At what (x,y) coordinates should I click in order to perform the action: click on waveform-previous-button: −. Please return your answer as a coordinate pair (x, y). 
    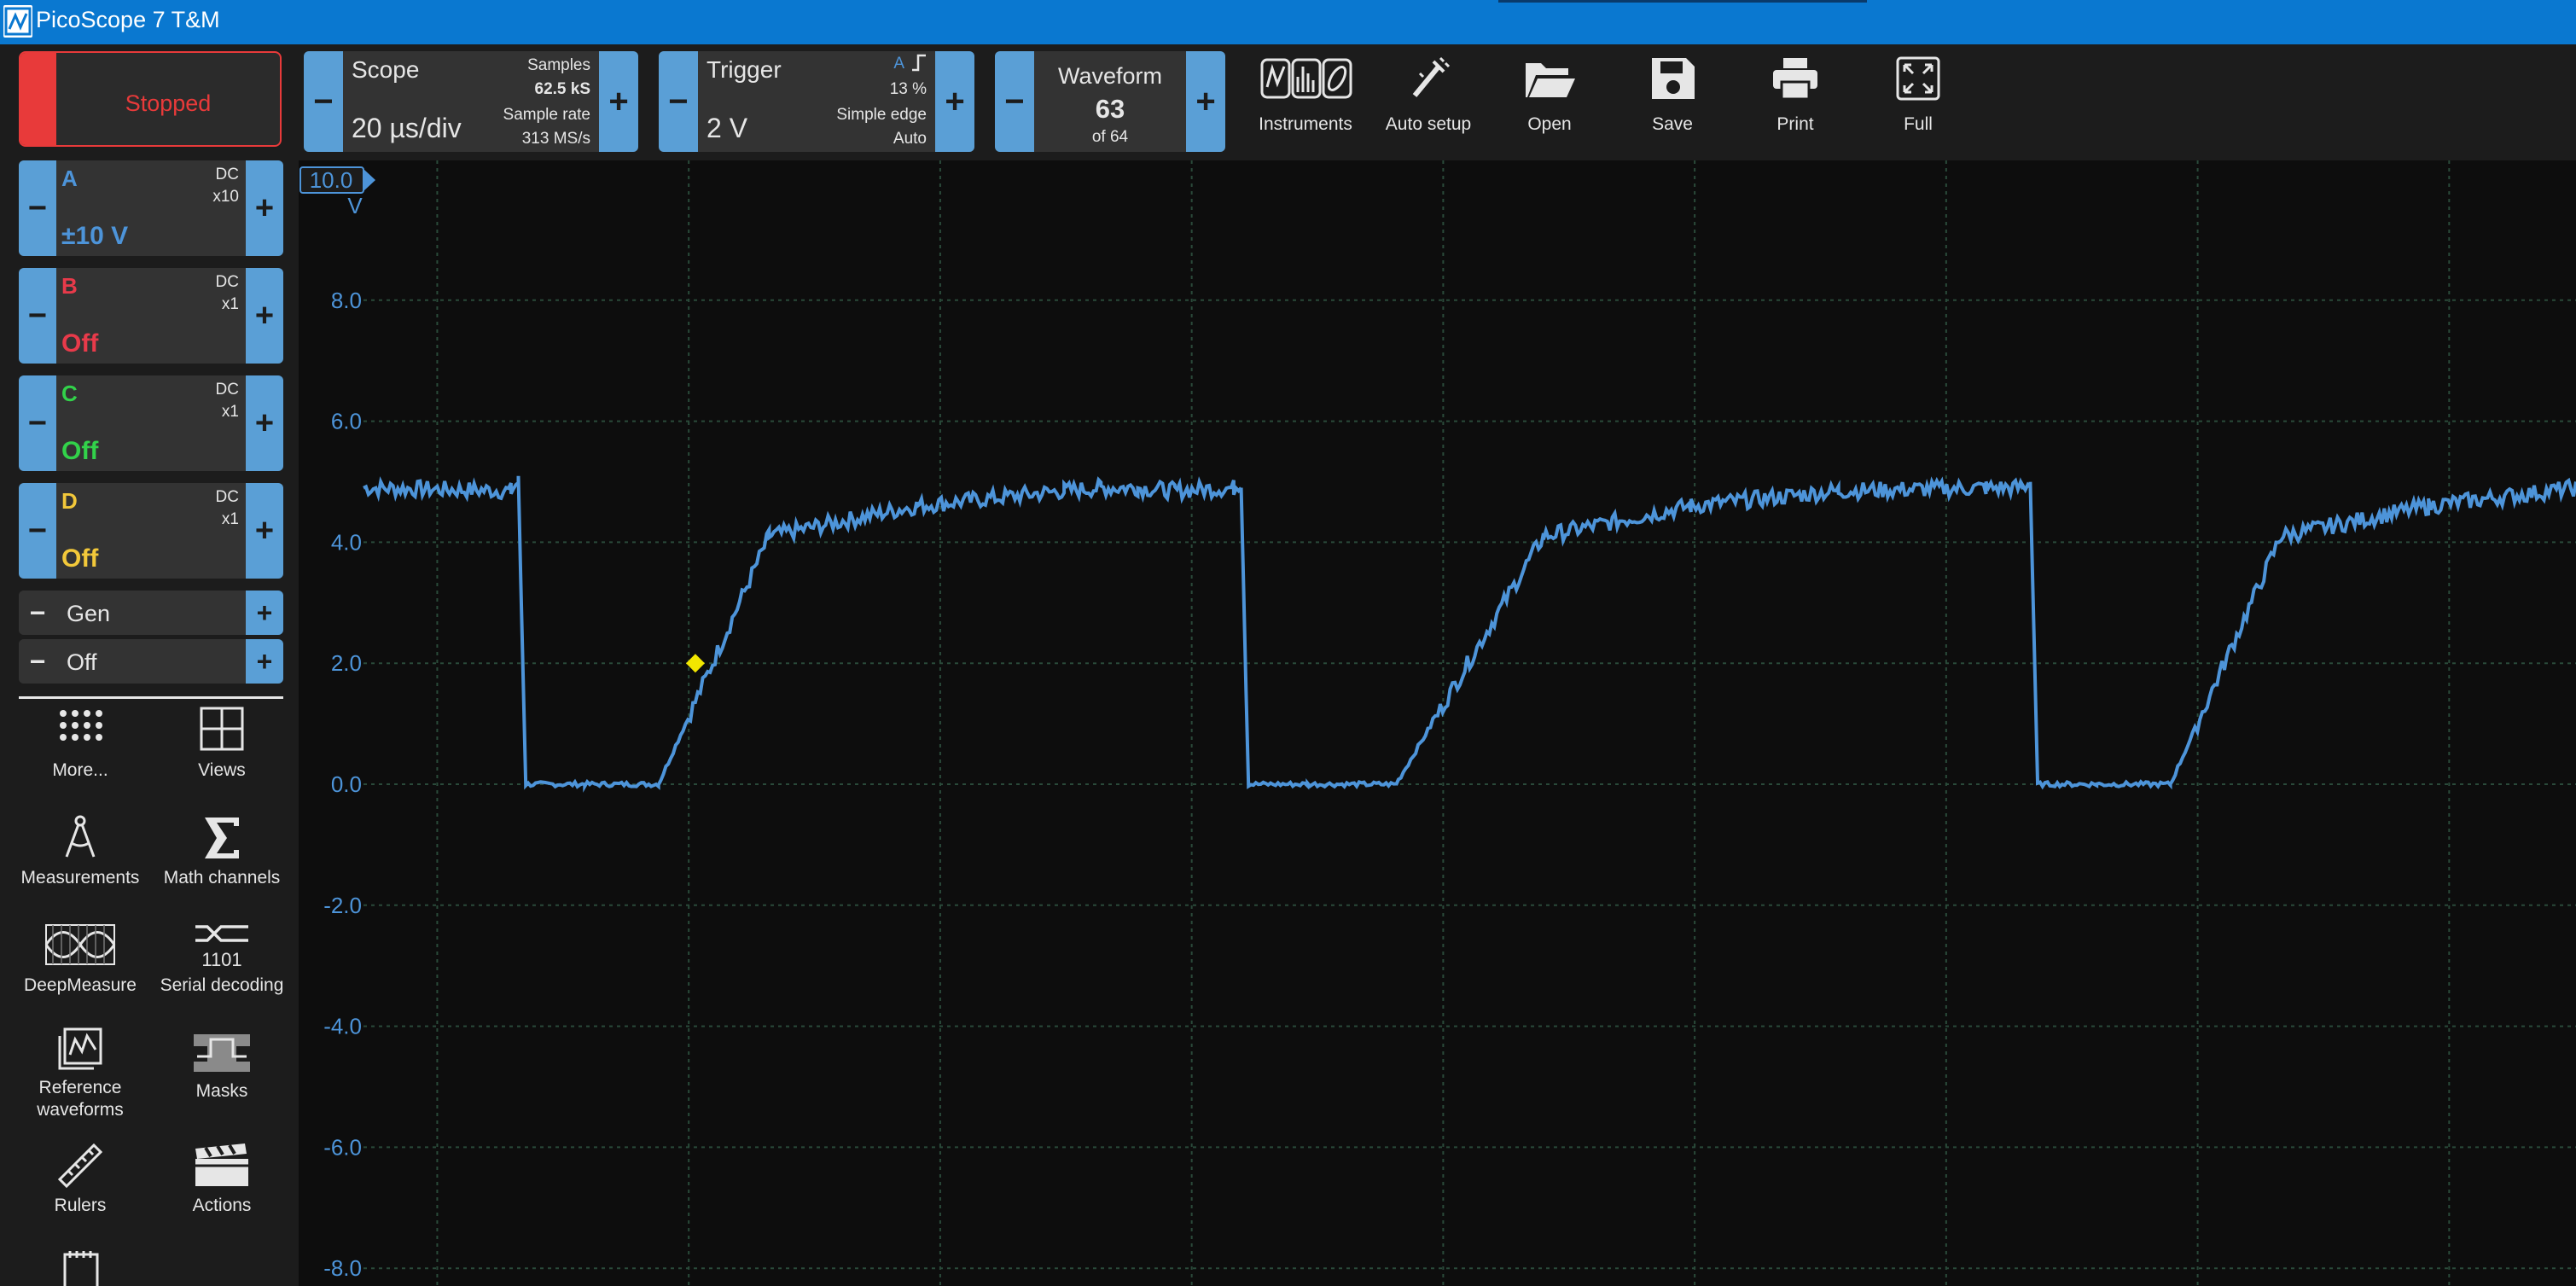
    Looking at the image, I should click on (1015, 102).